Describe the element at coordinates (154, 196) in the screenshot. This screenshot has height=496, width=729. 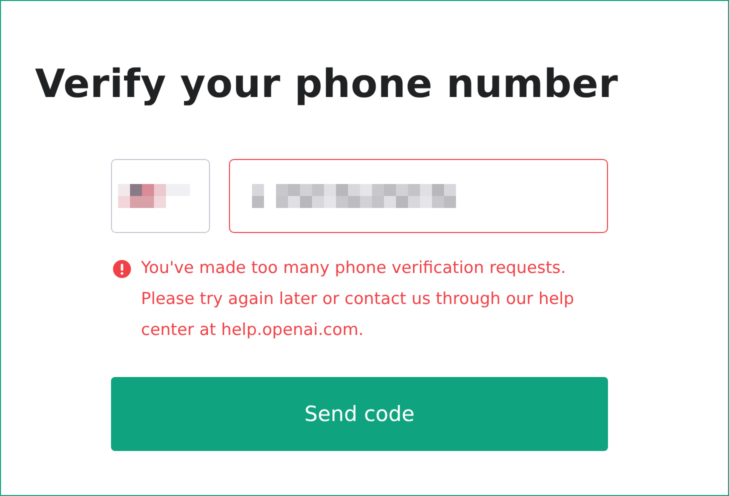
I see `redacted-flag-drawing` at that location.